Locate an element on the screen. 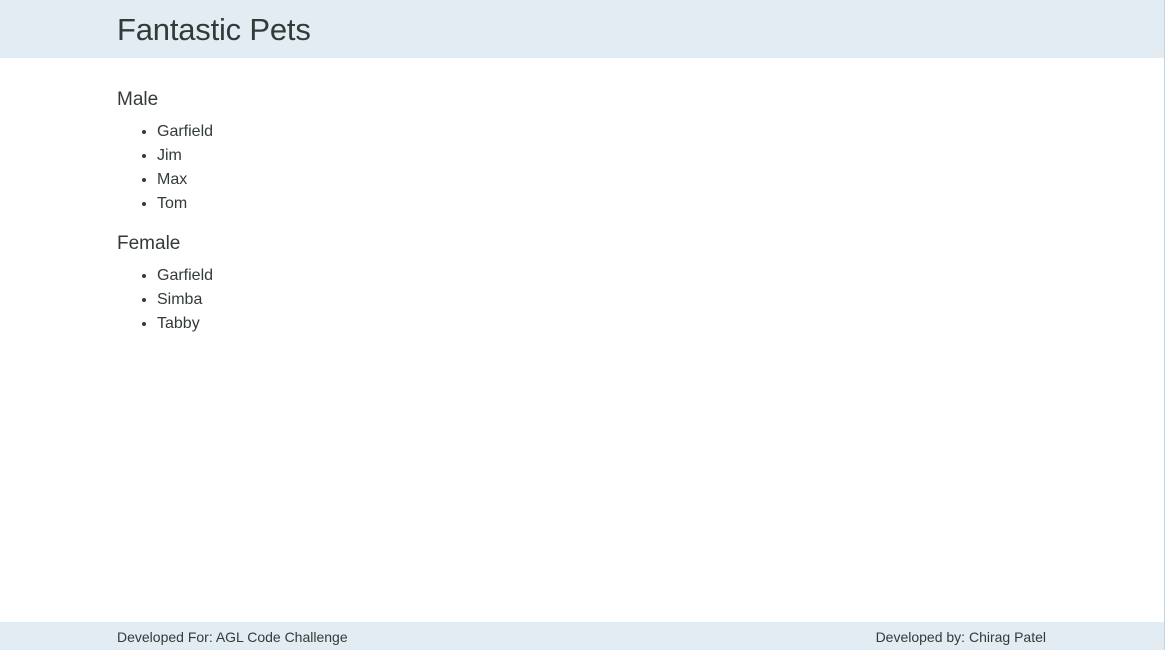  female-pet-list: Garfield Simba Tabby is located at coordinates (567, 300).